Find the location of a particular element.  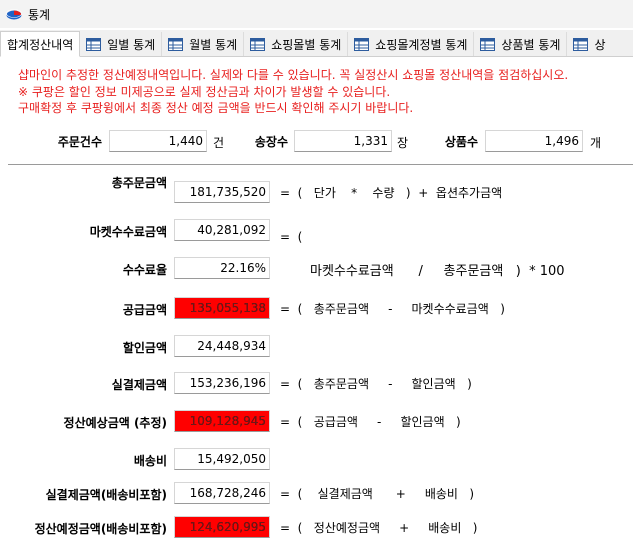

tab-mall-account-stats: 쇼핑몰계정별 통계 is located at coordinates (411, 44).